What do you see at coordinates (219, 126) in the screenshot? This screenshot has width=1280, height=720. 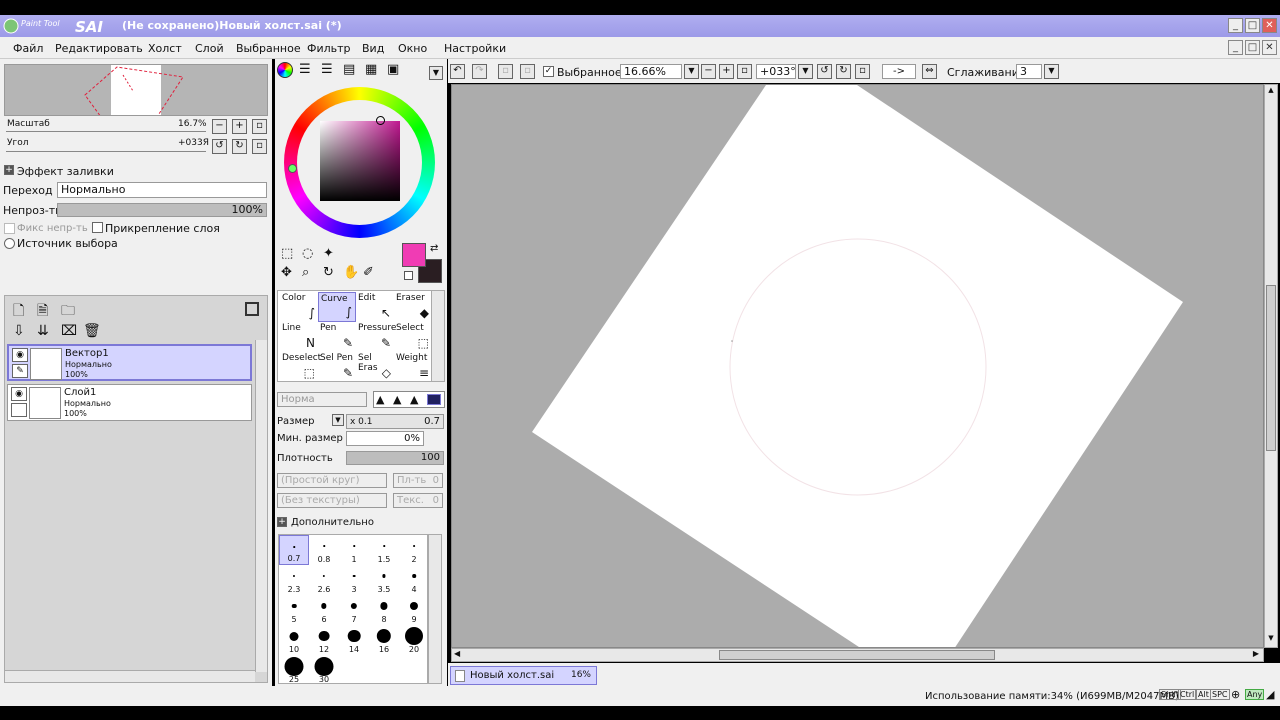 I see `zoom-out-button: −` at bounding box center [219, 126].